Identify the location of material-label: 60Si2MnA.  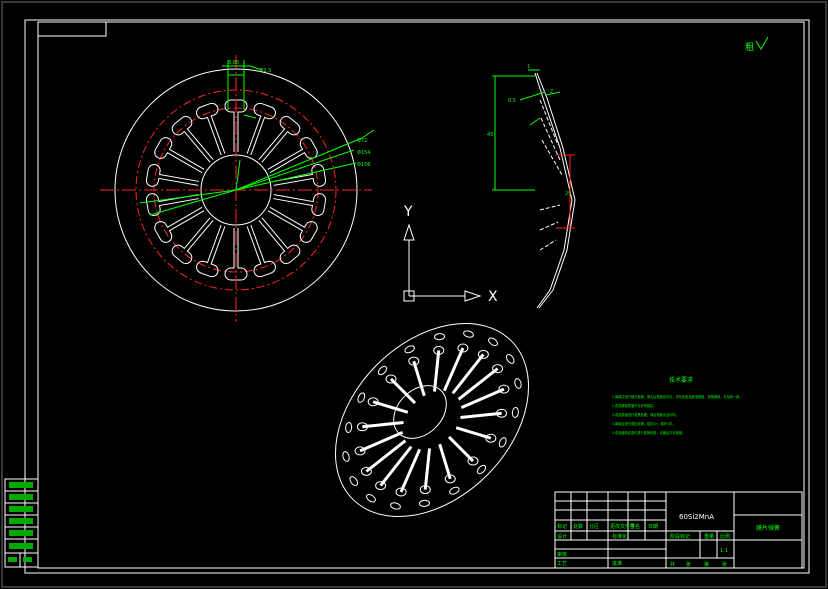
(696, 517).